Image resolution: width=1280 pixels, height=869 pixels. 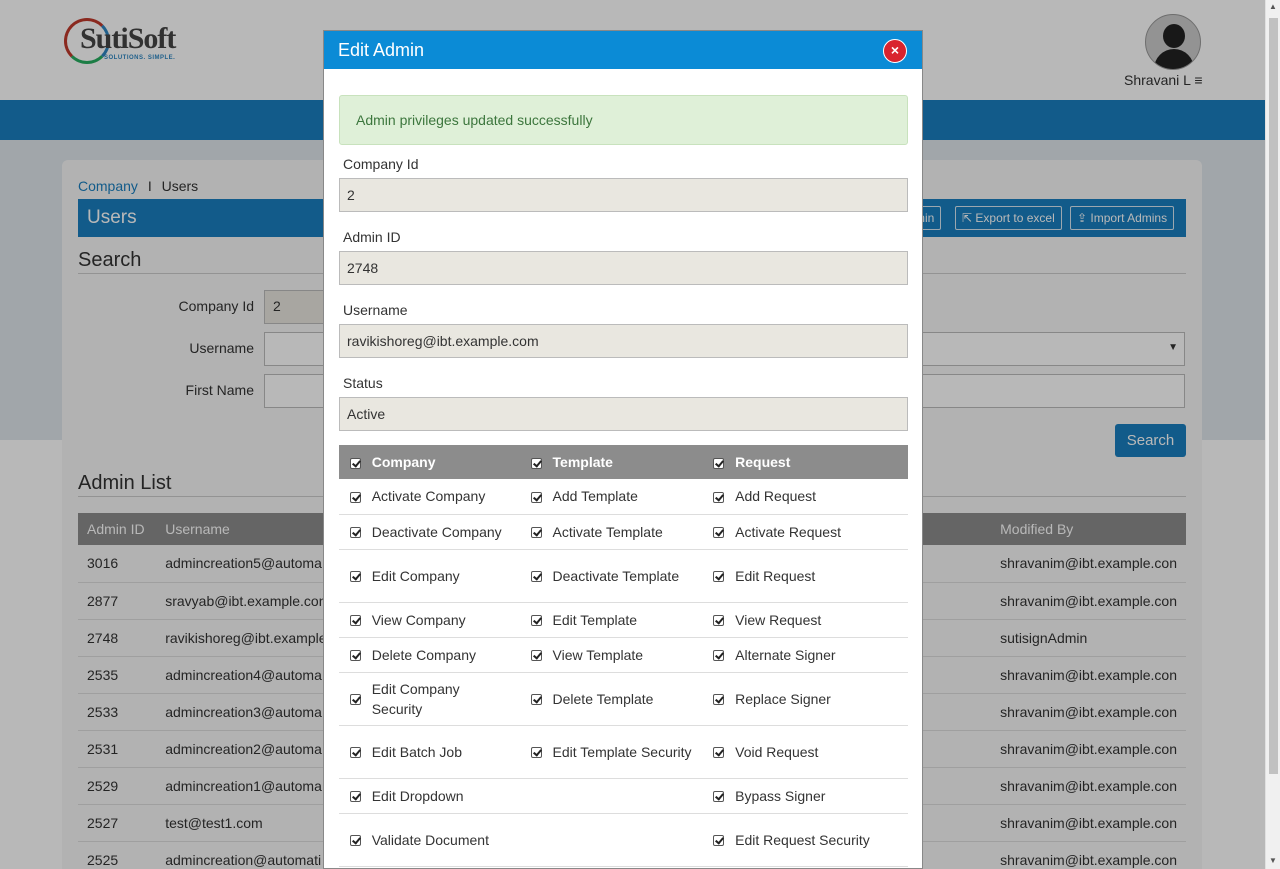 What do you see at coordinates (627, 699) in the screenshot?
I see `template-permission-label: Delete Template` at bounding box center [627, 699].